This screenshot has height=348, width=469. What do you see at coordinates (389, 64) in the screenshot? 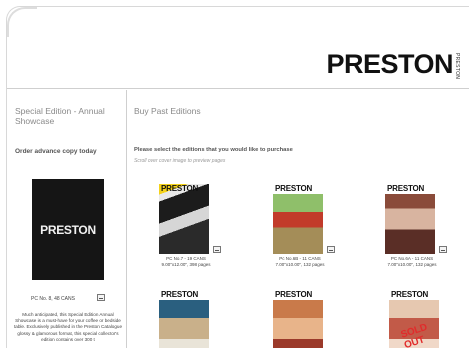
I see `logo-text: PRESTON` at bounding box center [389, 64].